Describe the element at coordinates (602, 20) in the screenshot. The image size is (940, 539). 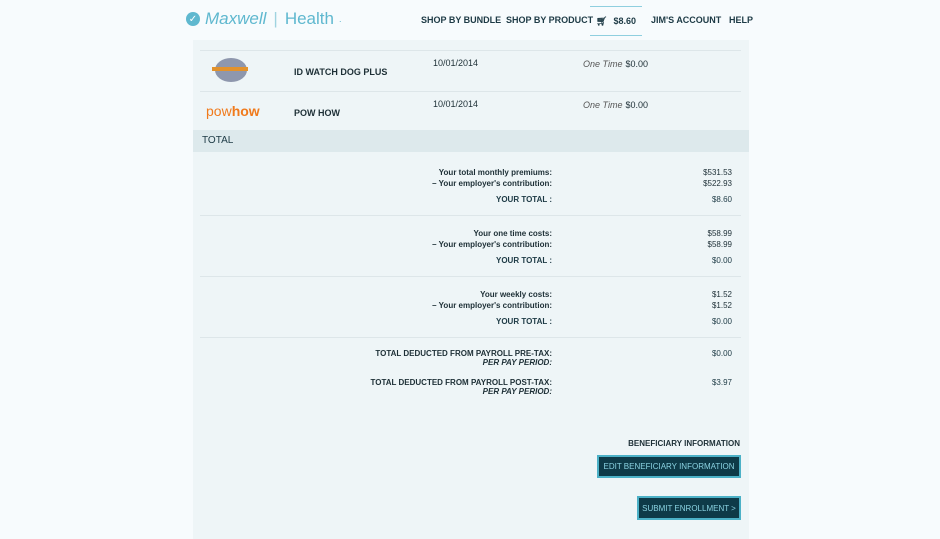
I see `cart-icon: 🛒︎` at that location.